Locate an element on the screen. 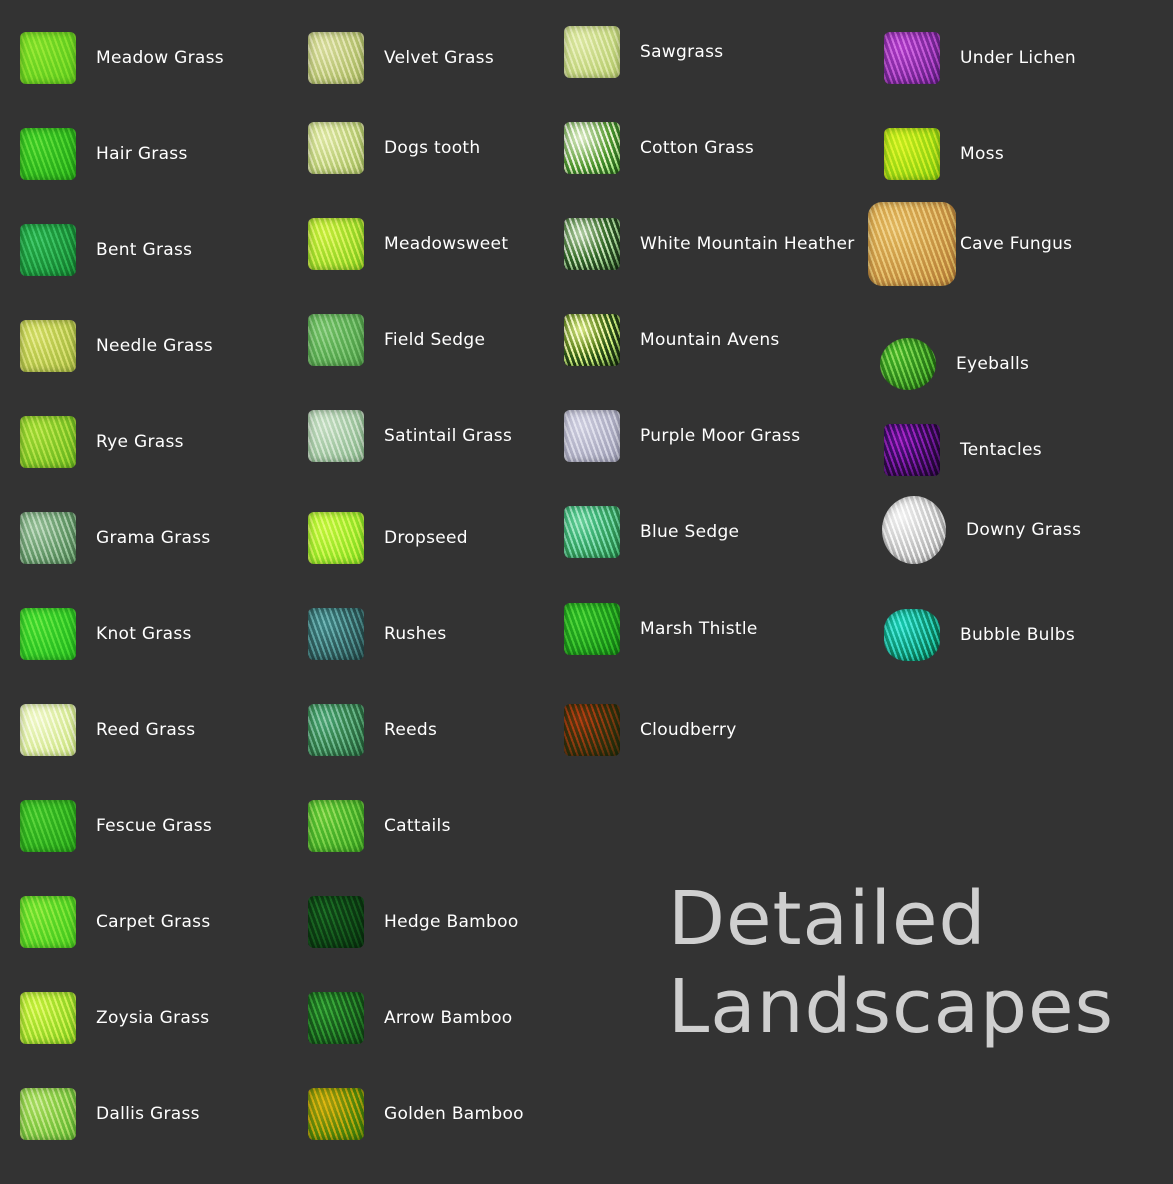  item-zoysia-grass: Zoysia Grass is located at coordinates (114, 1018).